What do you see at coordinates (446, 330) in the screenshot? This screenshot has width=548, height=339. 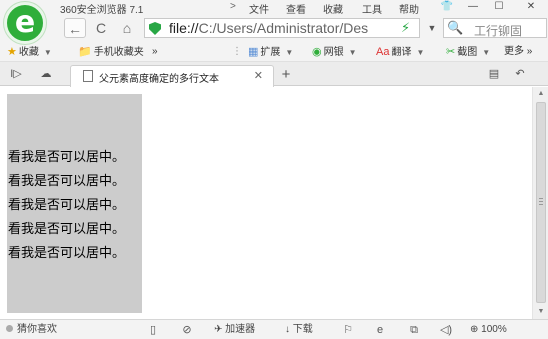 I see `sound-icon: ◁)` at bounding box center [446, 330].